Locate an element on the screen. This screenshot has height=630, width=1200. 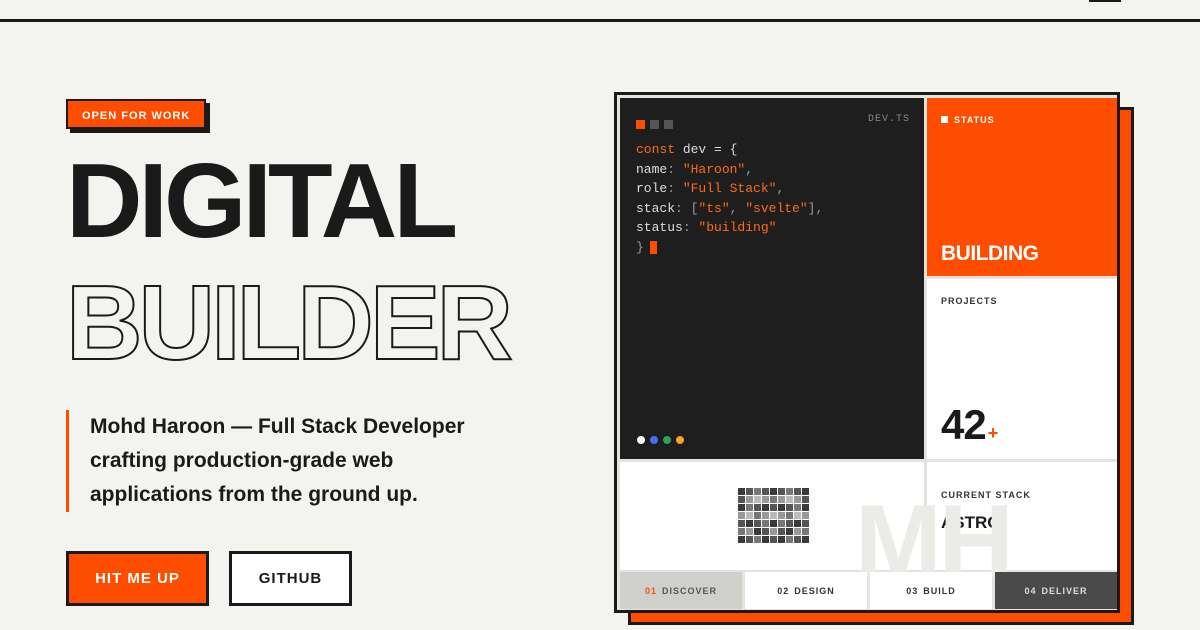
color-dots is located at coordinates (662, 441).